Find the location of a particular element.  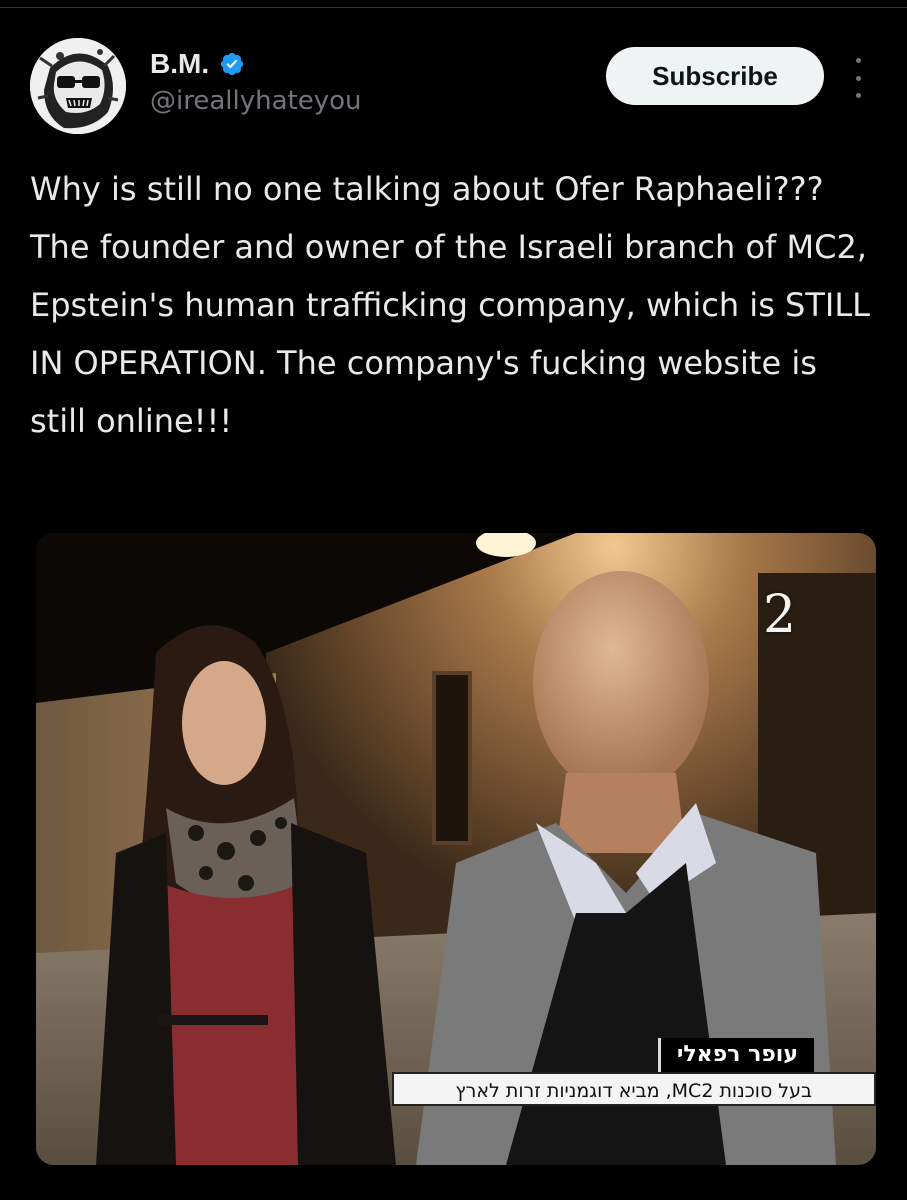

user-block: B.M. @ireallyhateyou is located at coordinates (255, 82).